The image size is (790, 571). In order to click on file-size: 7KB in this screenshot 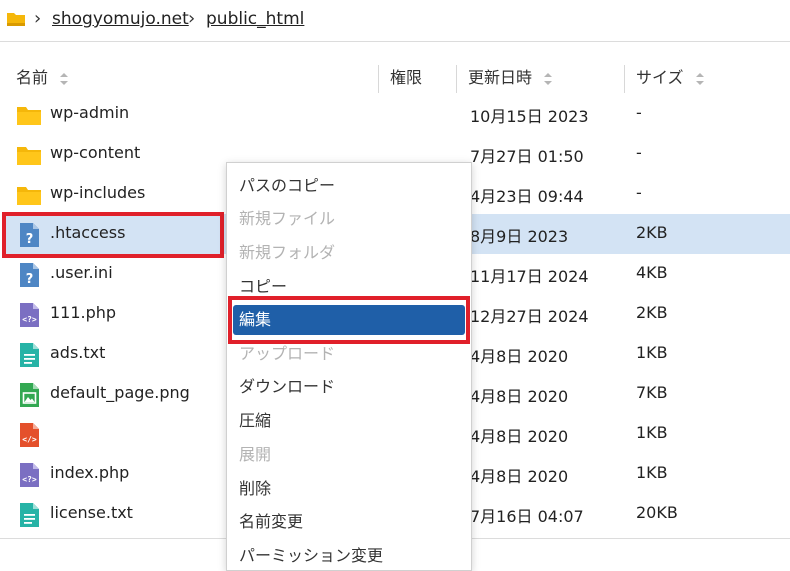, I will do `click(652, 392)`.